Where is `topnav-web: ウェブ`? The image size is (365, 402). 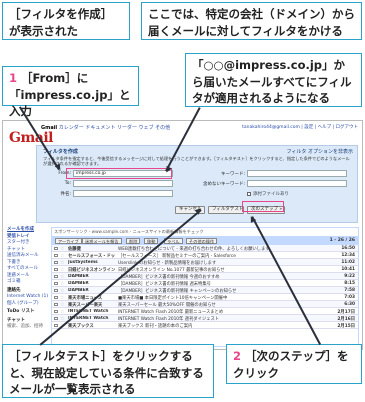
topnav-web: ウェブ is located at coordinates (146, 128).